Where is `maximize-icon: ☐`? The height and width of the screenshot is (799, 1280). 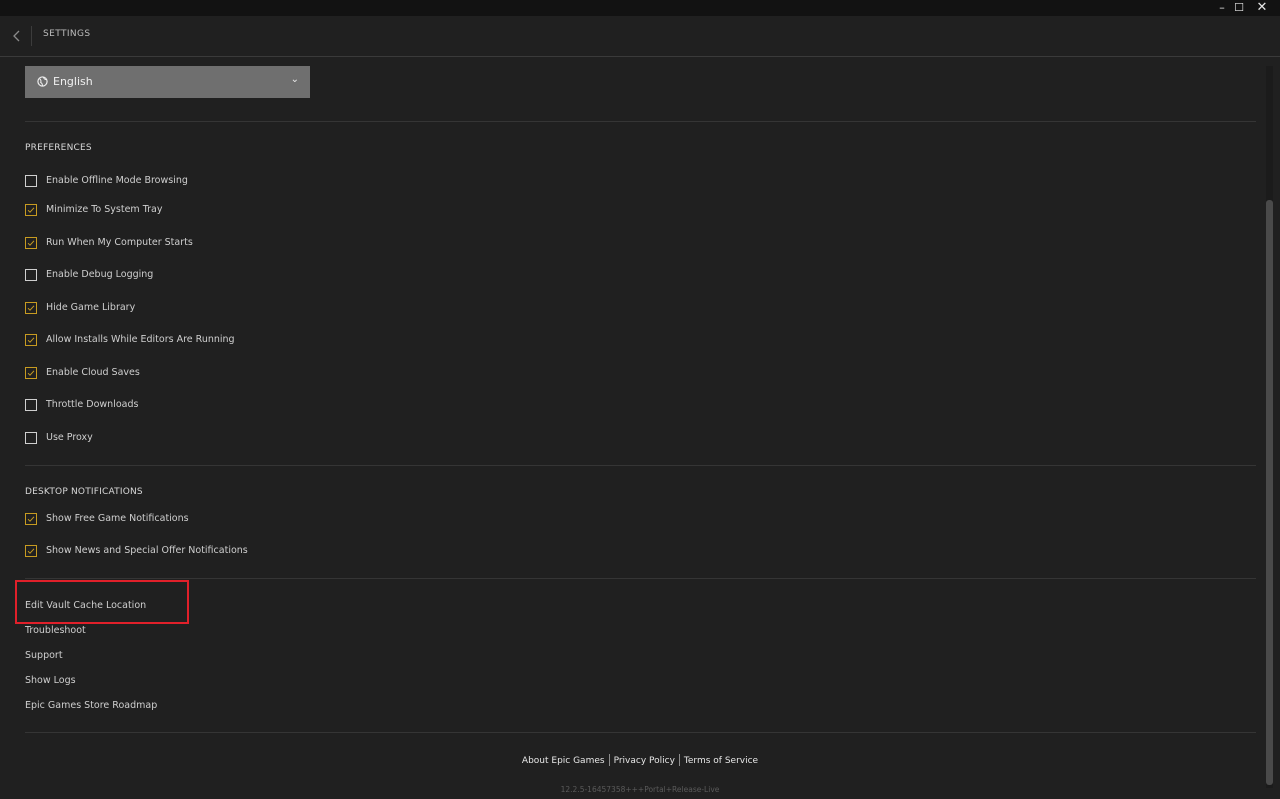
maximize-icon: ☐ is located at coordinates (1239, 8).